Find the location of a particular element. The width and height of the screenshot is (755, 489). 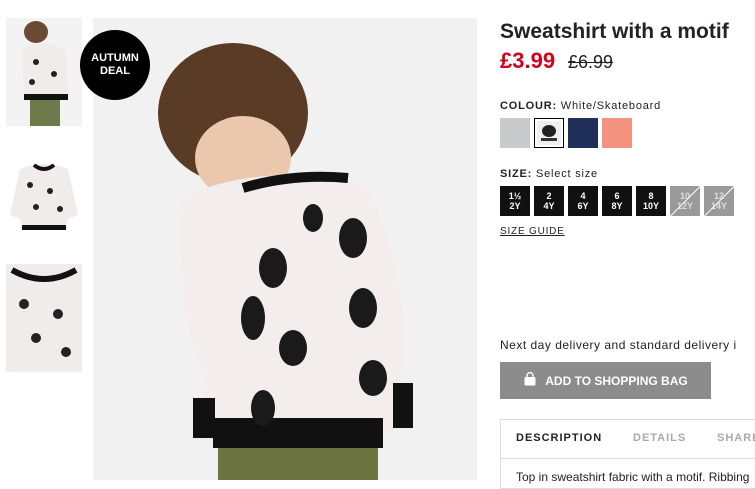

size-option: 10 12Y is located at coordinates (685, 201).